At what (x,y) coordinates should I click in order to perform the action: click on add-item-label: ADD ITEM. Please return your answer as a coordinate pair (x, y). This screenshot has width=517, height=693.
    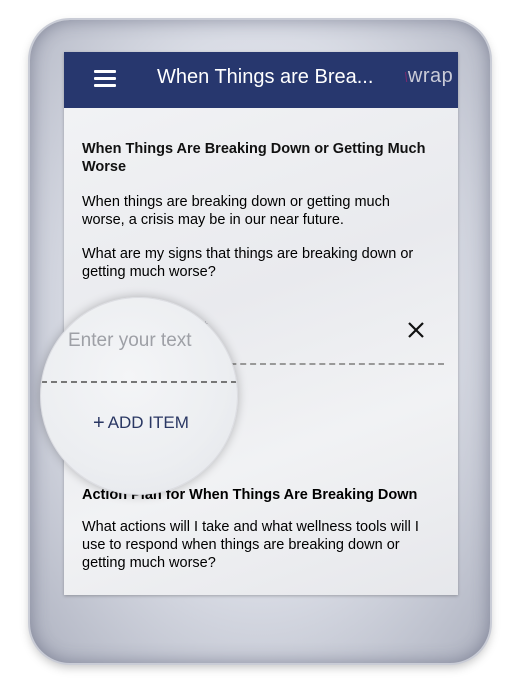
    Looking at the image, I should click on (148, 422).